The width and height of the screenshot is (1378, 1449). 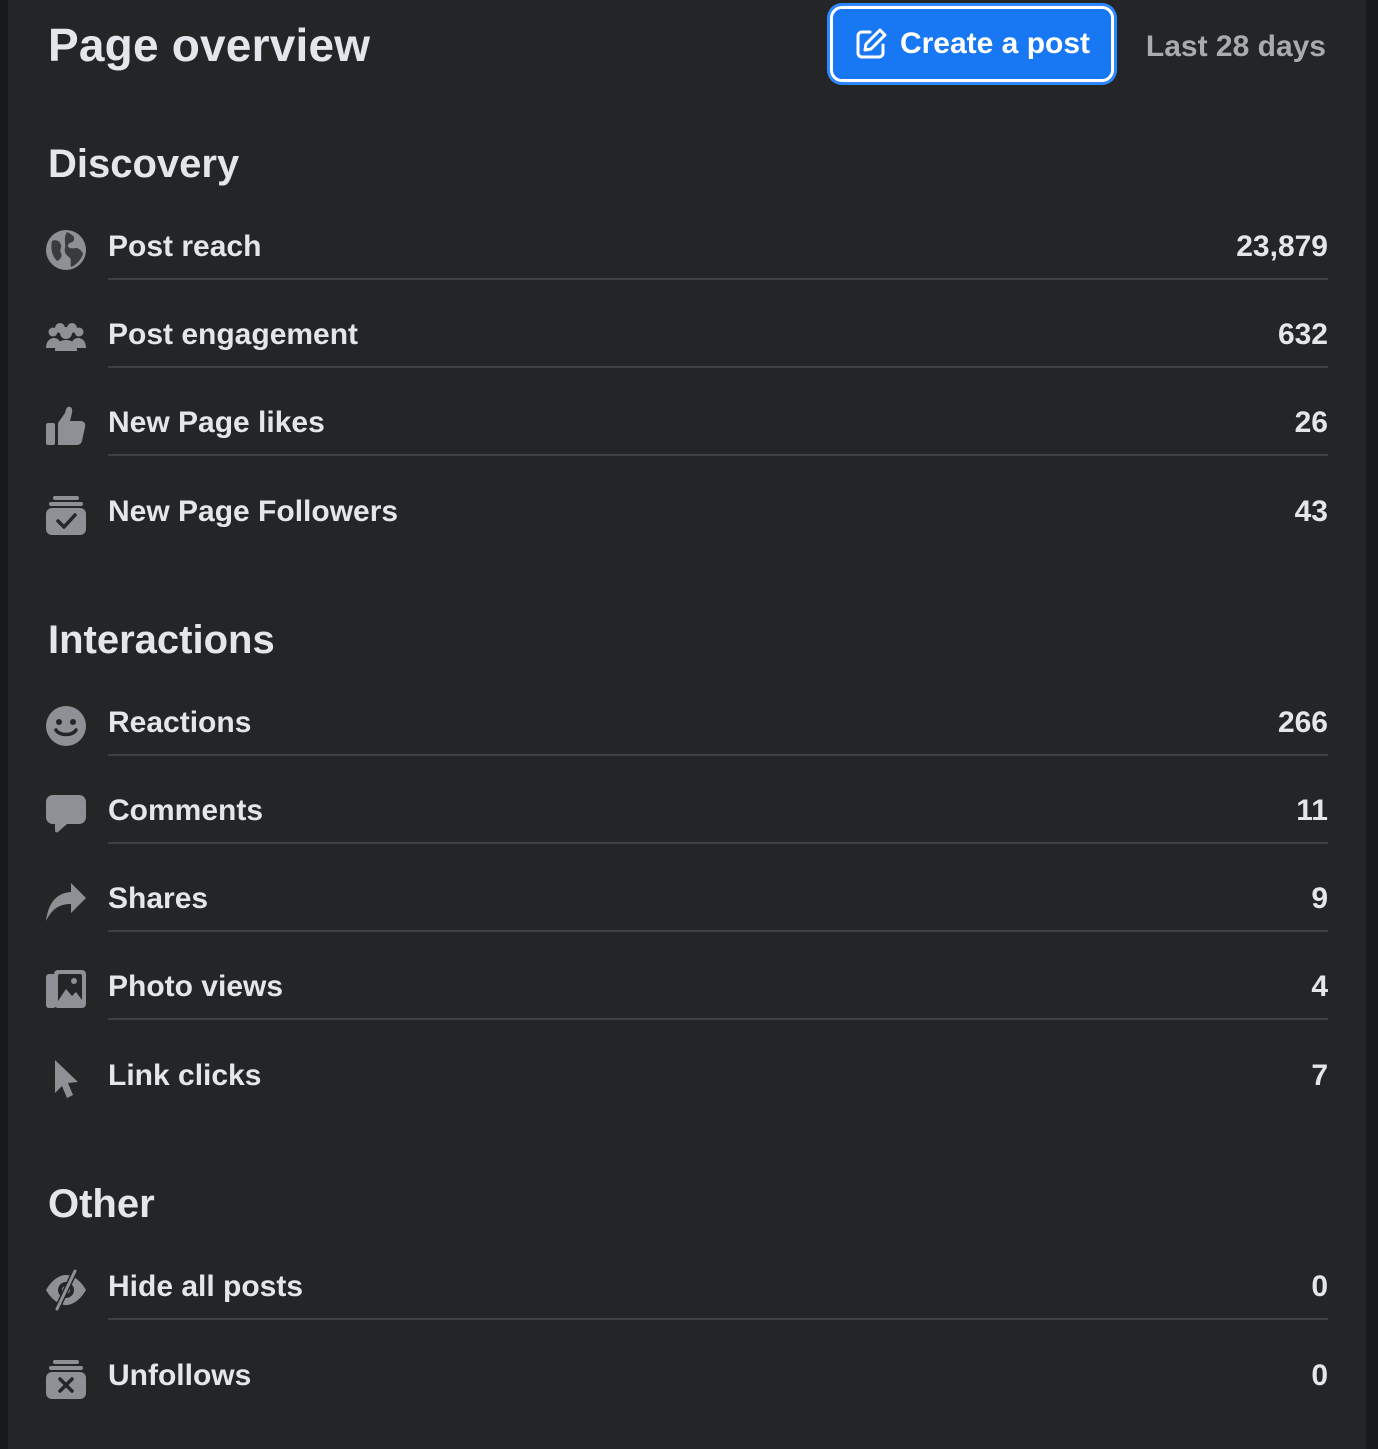 I want to click on stat-row-content: Post engagement 632, so click(x=718, y=337).